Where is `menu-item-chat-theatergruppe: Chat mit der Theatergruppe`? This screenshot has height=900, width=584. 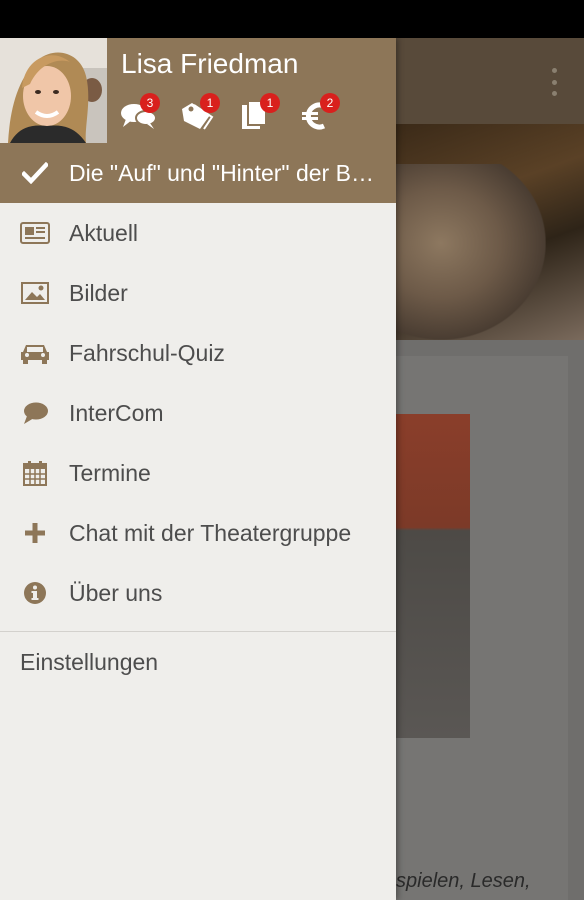 menu-item-chat-theatergruppe: Chat mit der Theatergruppe is located at coordinates (198, 533).